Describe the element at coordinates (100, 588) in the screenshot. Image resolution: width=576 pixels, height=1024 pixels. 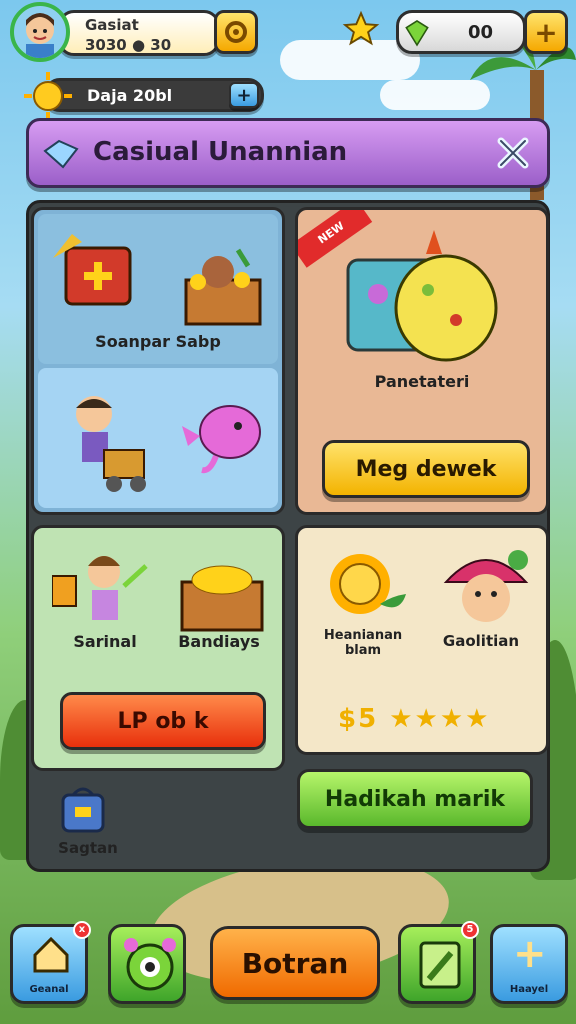
I see `kid-character-icon` at that location.